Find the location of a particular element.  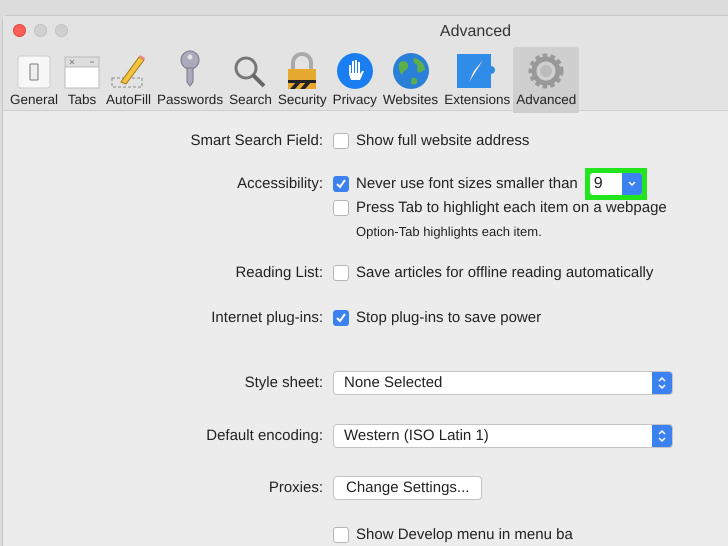

toolbar-tab: Advanced is located at coordinates (546, 80).